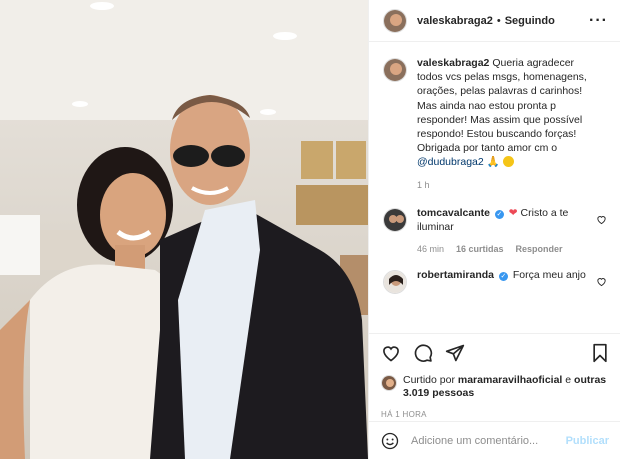 Image resolution: width=620 pixels, height=459 pixels. Describe the element at coordinates (455, 353) in the screenshot. I see `share-icon` at that location.